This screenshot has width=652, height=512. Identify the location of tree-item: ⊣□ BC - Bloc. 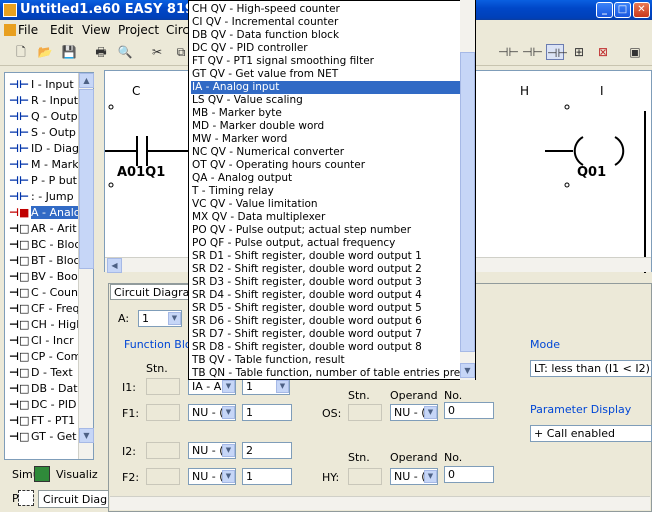
(44, 245).